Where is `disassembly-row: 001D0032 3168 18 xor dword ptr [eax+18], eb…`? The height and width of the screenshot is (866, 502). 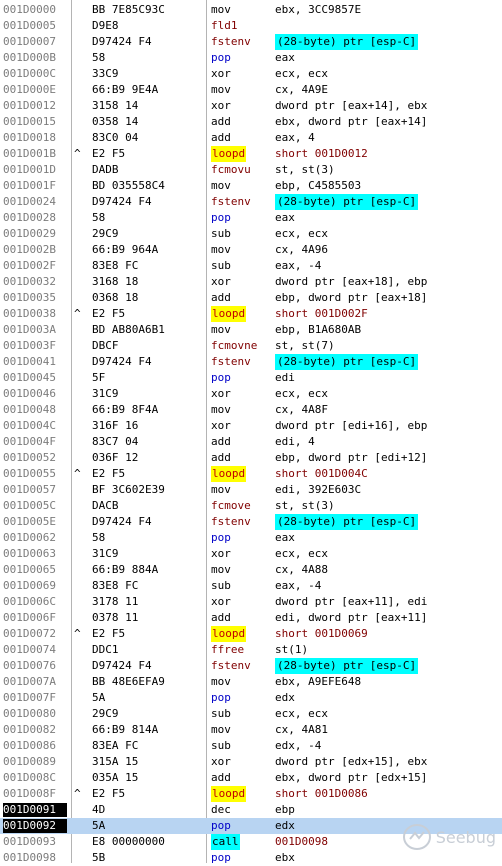
disassembly-row: 001D0032 3168 18 xor dword ptr [eax+18], eb… is located at coordinates (251, 282).